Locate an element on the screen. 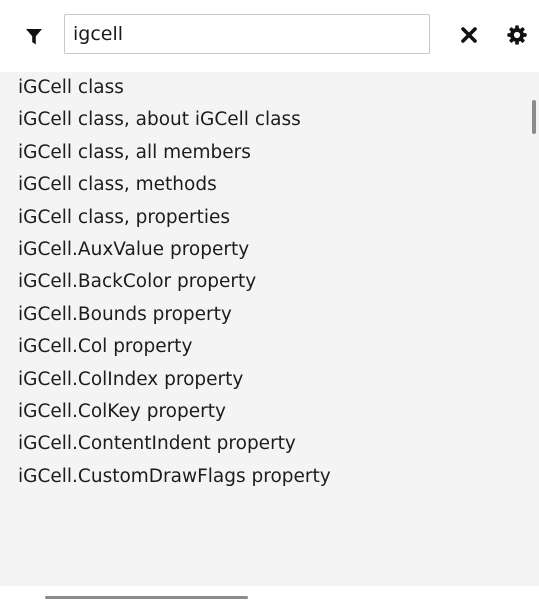 The width and height of the screenshot is (539, 604). list-item: iGCell class, about iGCell class is located at coordinates (260, 120).